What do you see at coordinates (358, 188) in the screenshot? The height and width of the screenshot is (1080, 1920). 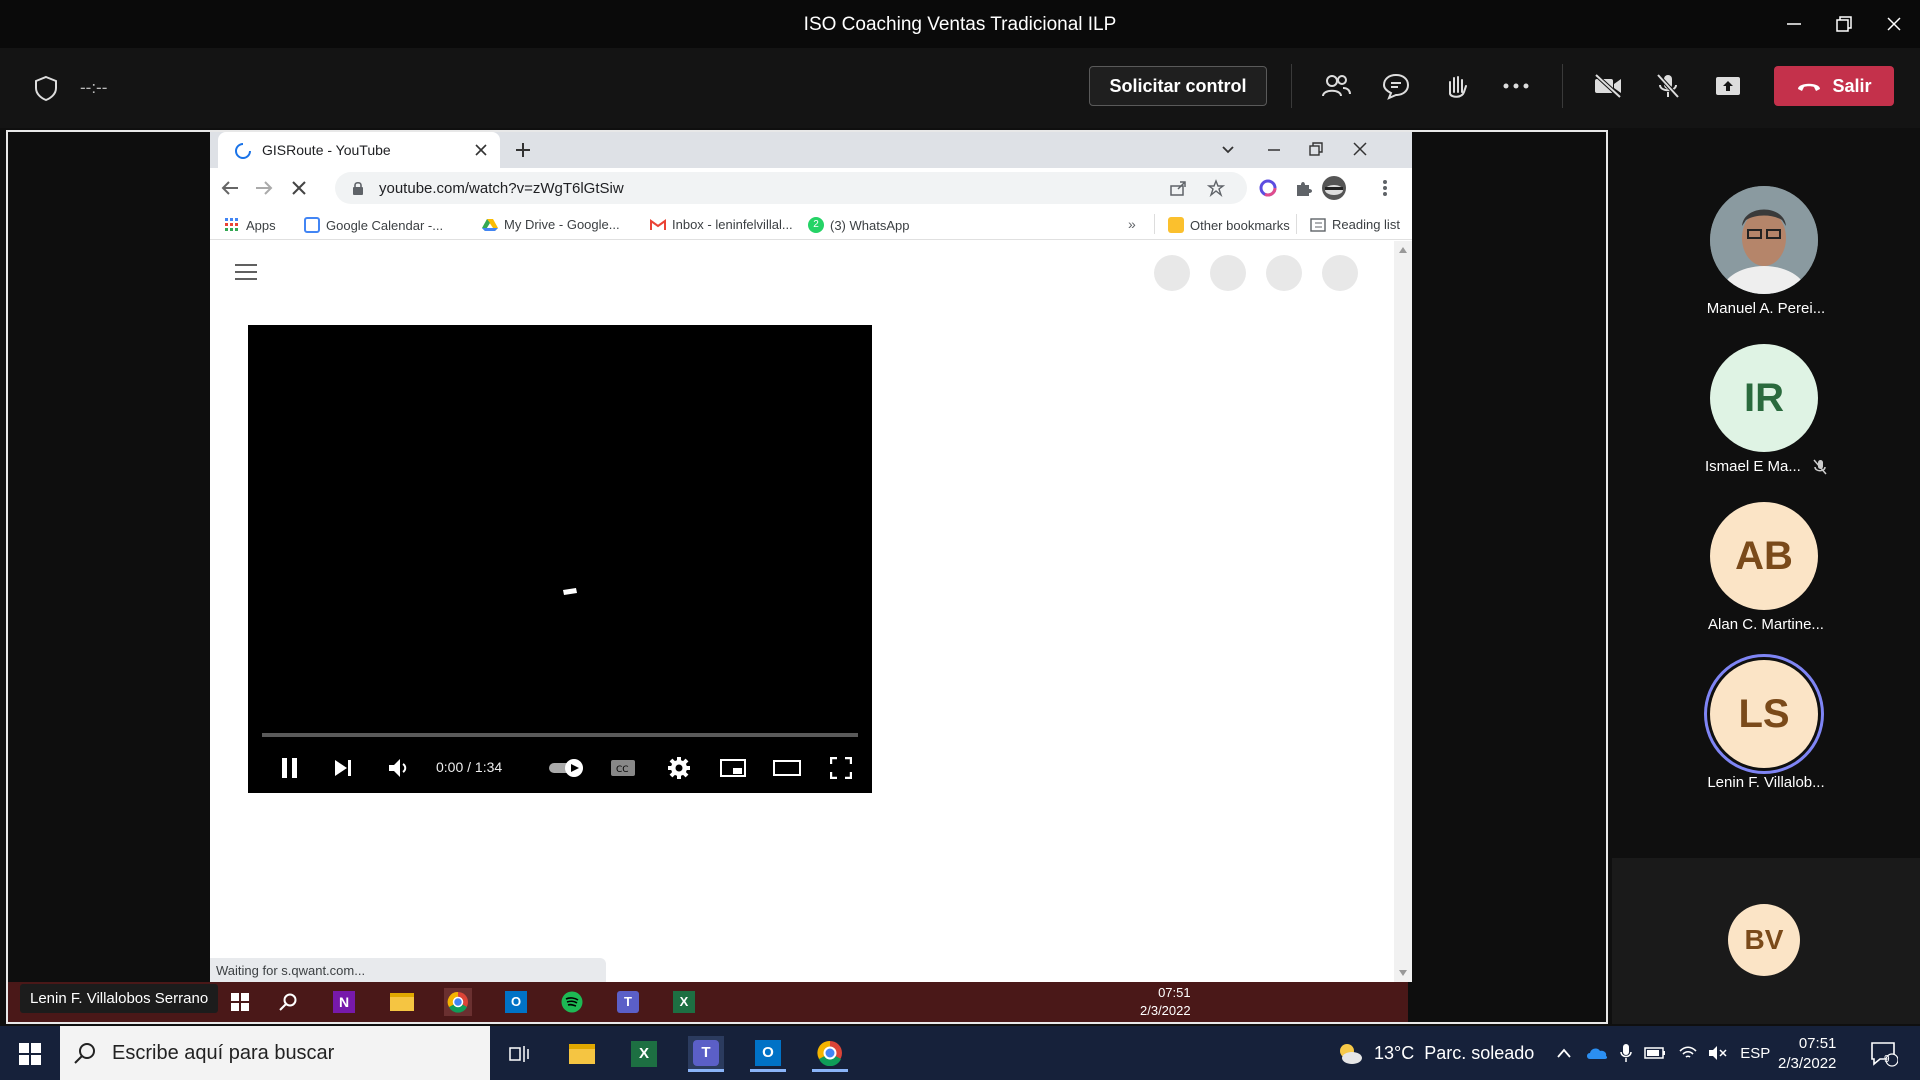 I see `lock-icon` at bounding box center [358, 188].